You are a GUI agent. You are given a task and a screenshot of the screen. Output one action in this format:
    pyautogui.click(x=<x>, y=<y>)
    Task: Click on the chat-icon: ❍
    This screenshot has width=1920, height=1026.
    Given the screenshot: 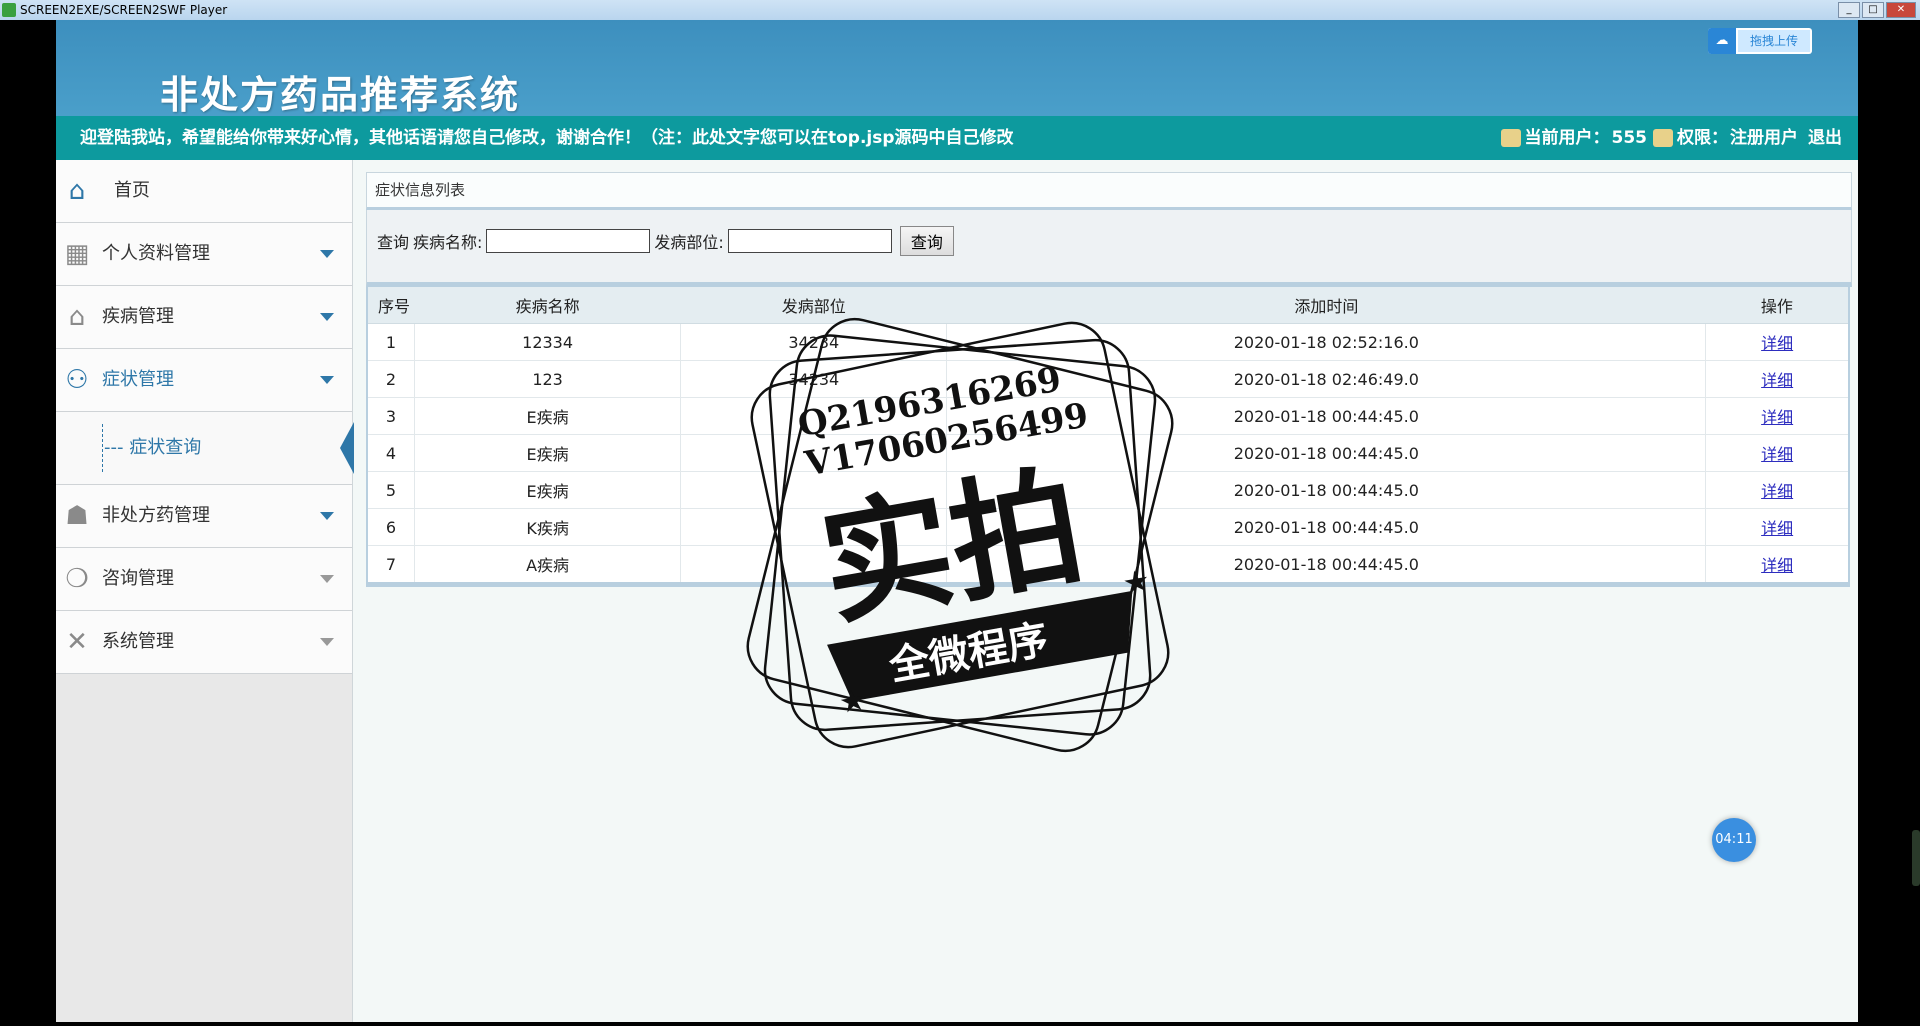 What is the action you would take?
    pyautogui.click(x=77, y=579)
    